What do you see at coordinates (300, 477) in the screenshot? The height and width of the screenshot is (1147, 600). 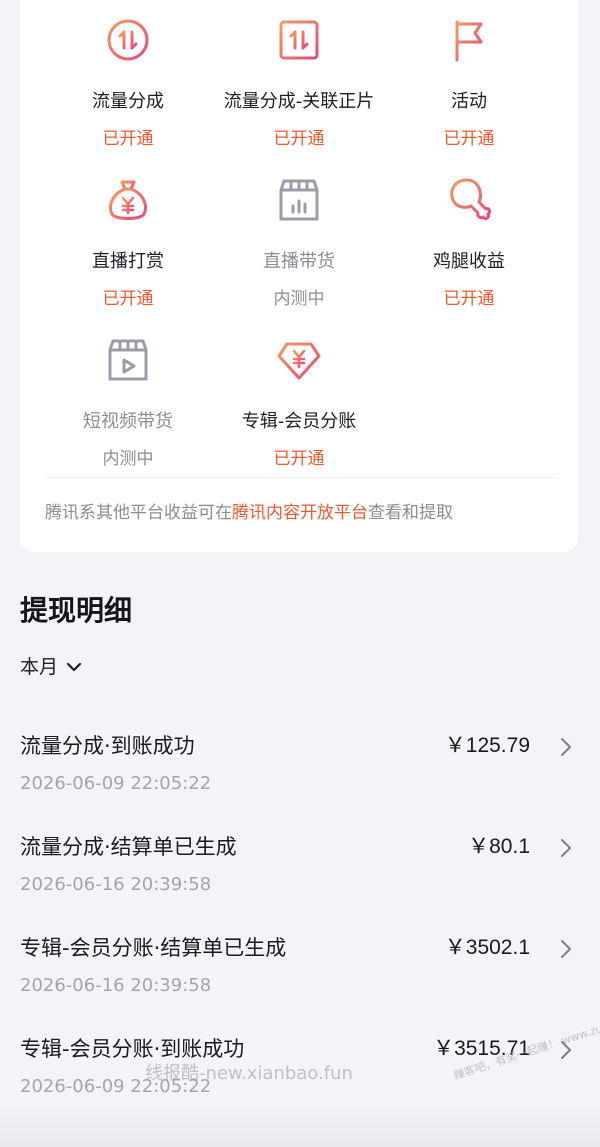 I see `divider` at bounding box center [300, 477].